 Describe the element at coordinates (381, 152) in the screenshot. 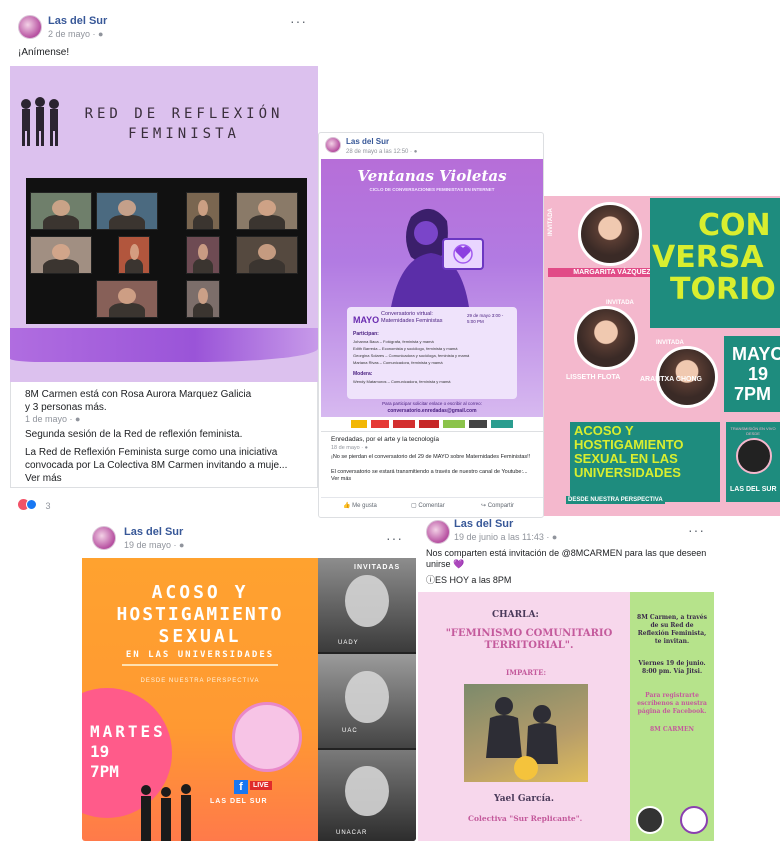

I see `post-date: 28 de mayo a las 12:50 · ●` at that location.